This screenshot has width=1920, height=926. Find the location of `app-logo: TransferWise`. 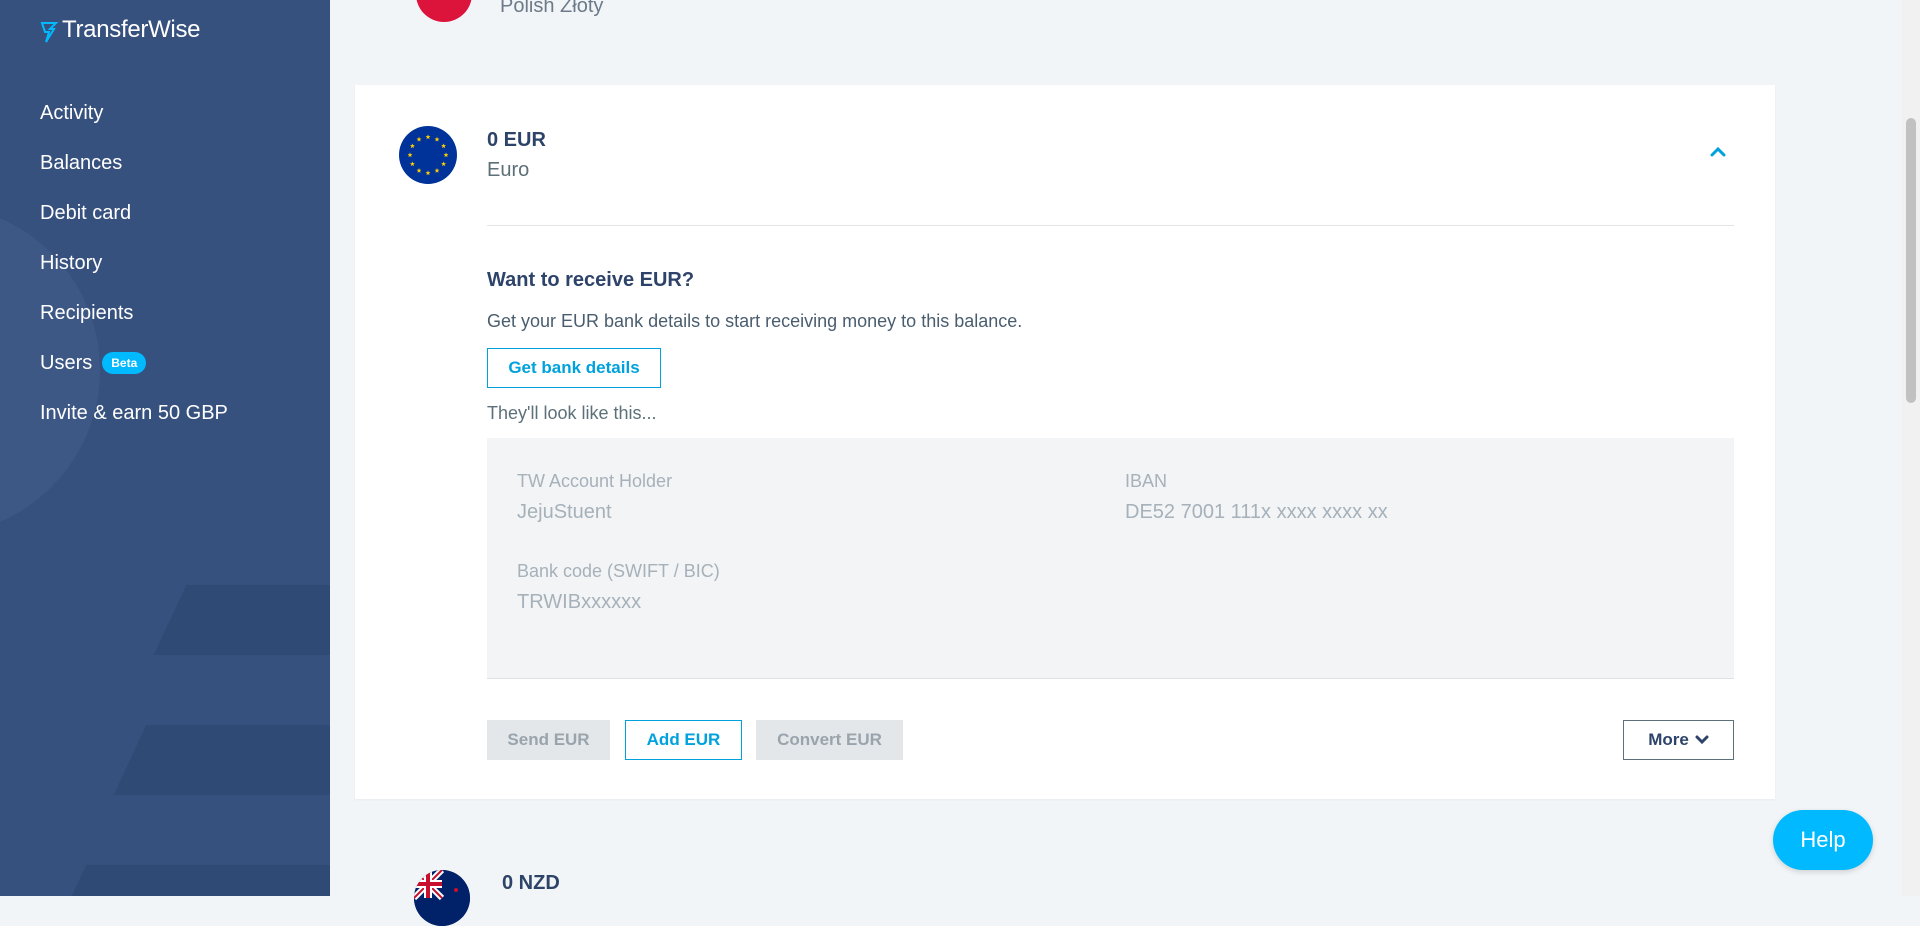

app-logo: TransferWise is located at coordinates (120, 30).